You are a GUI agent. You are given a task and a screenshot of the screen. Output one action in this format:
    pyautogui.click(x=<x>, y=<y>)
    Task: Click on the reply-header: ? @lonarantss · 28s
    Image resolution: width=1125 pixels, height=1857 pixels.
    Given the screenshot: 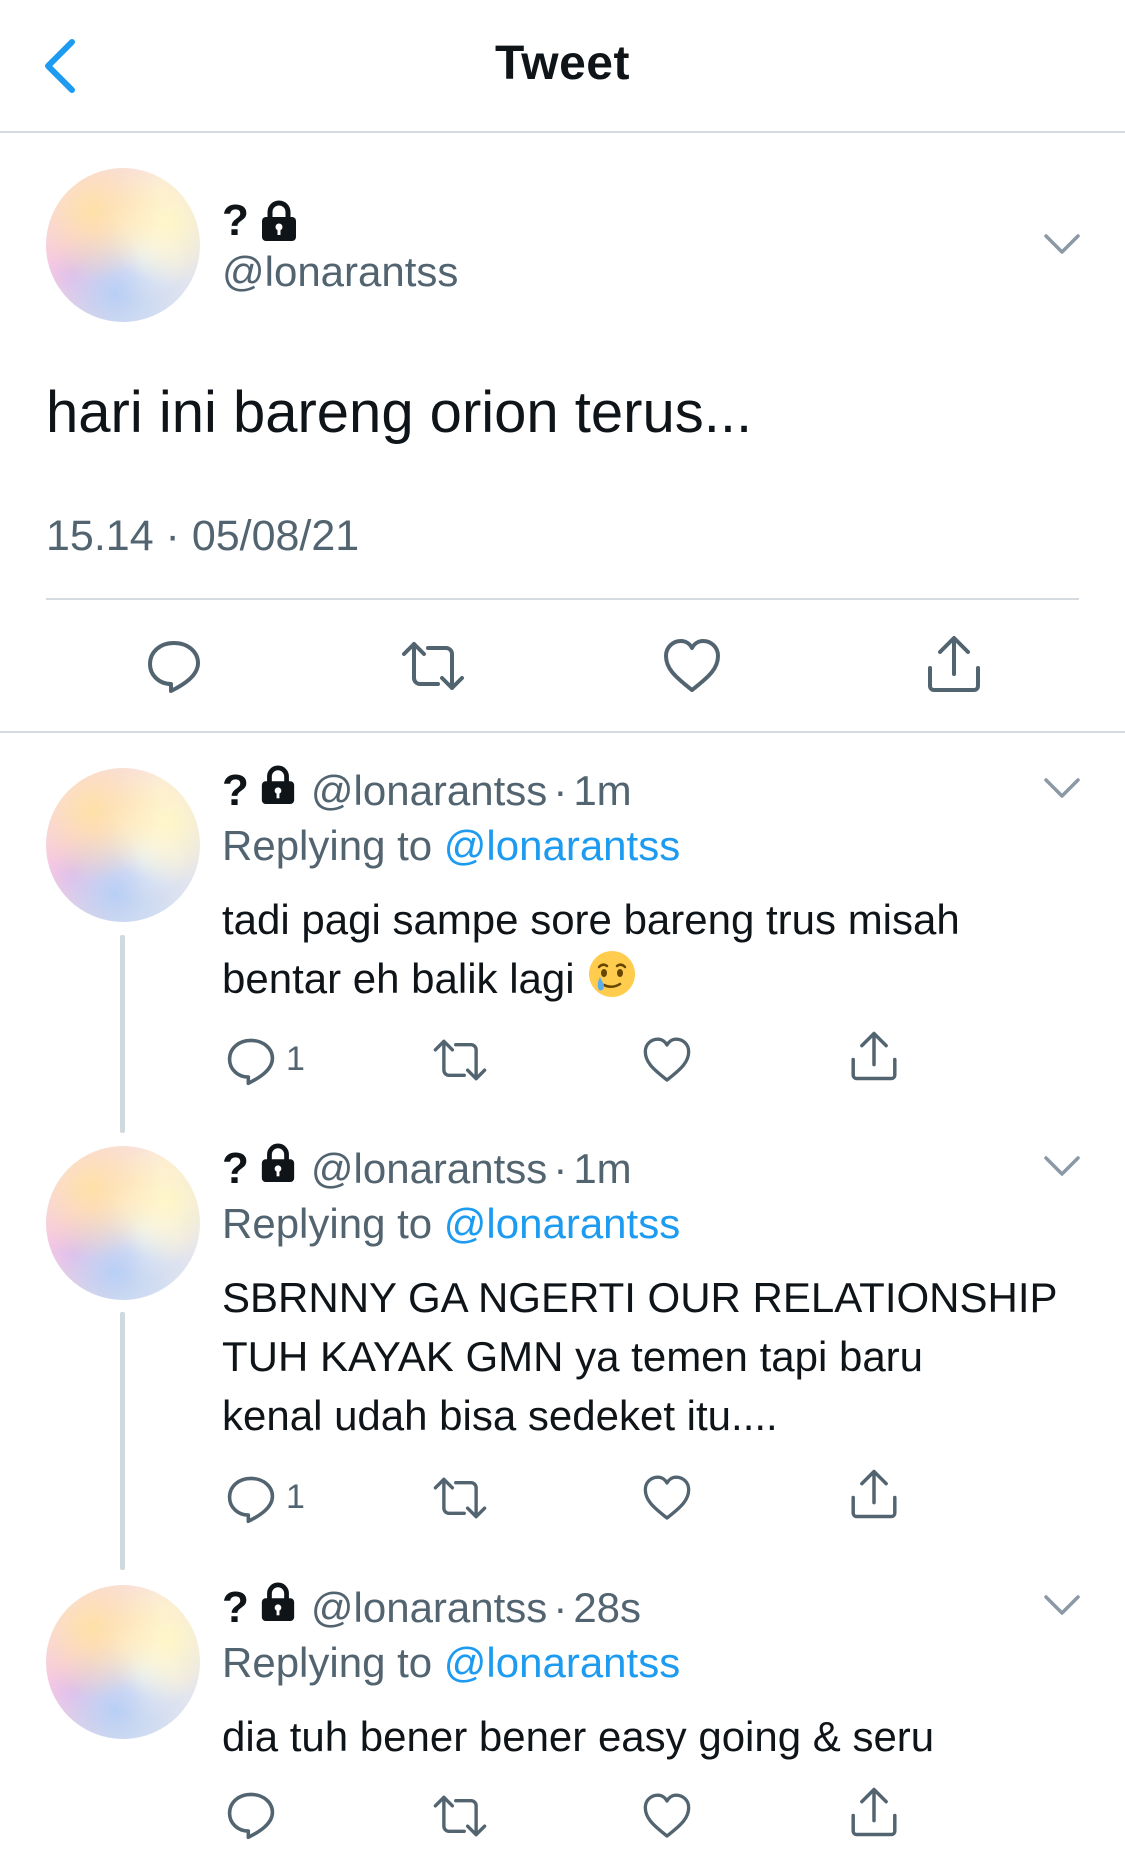 What is the action you would take?
    pyautogui.click(x=431, y=1607)
    